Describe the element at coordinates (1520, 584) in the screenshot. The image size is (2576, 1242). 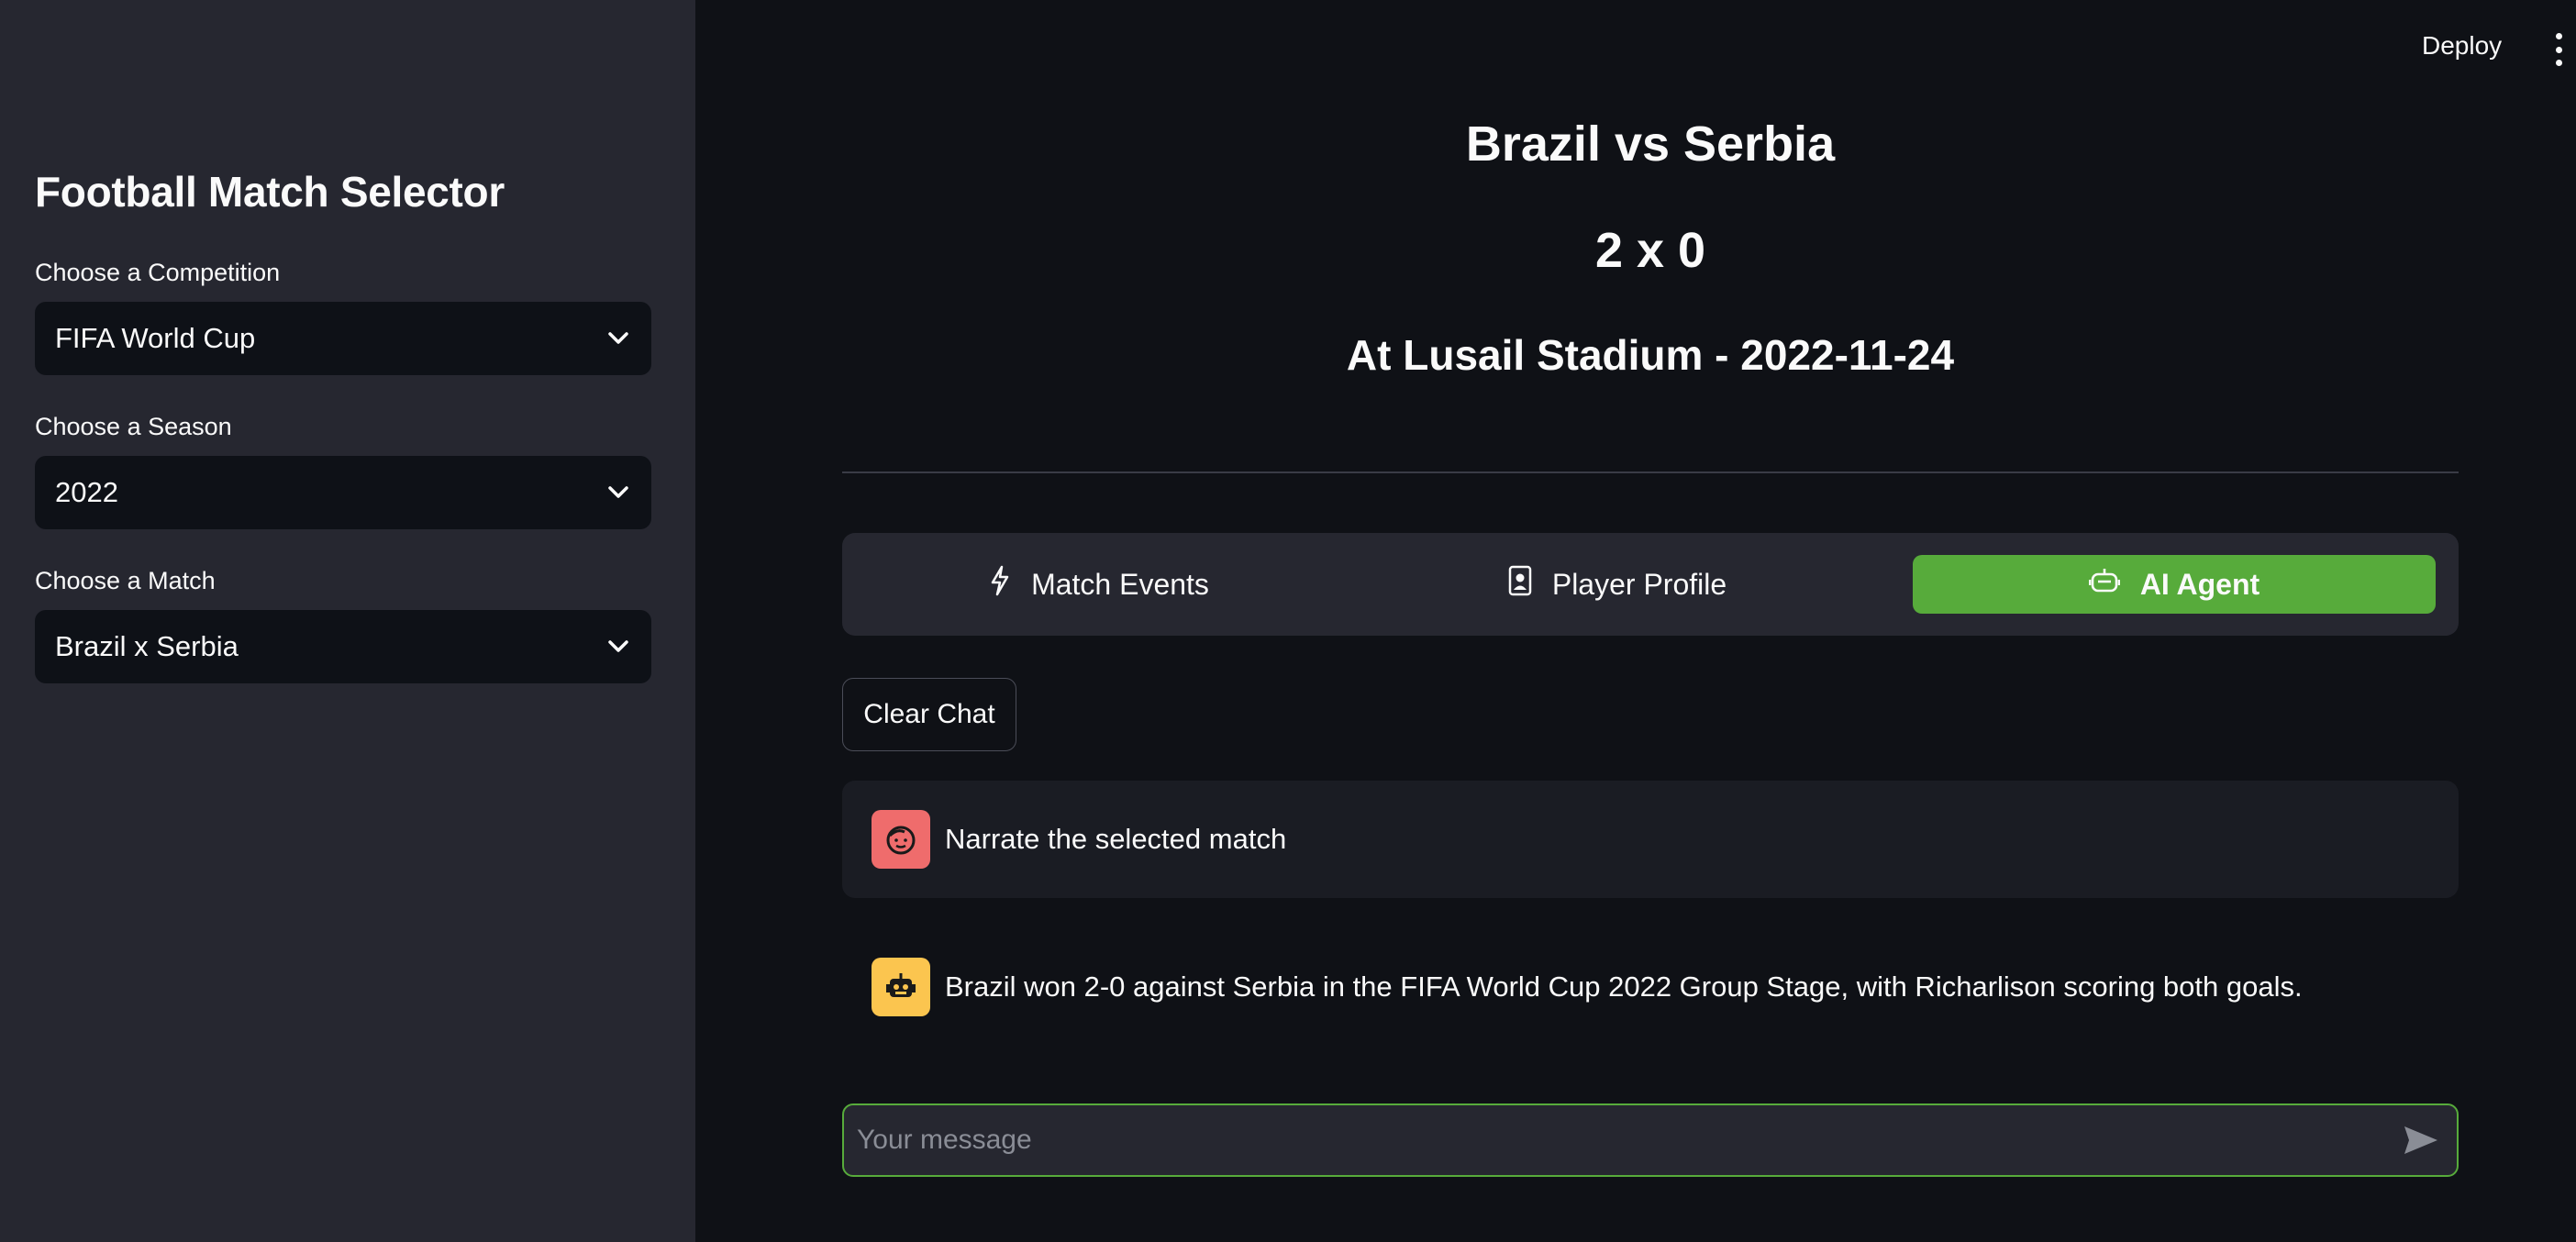
I see `profile-card-icon` at that location.